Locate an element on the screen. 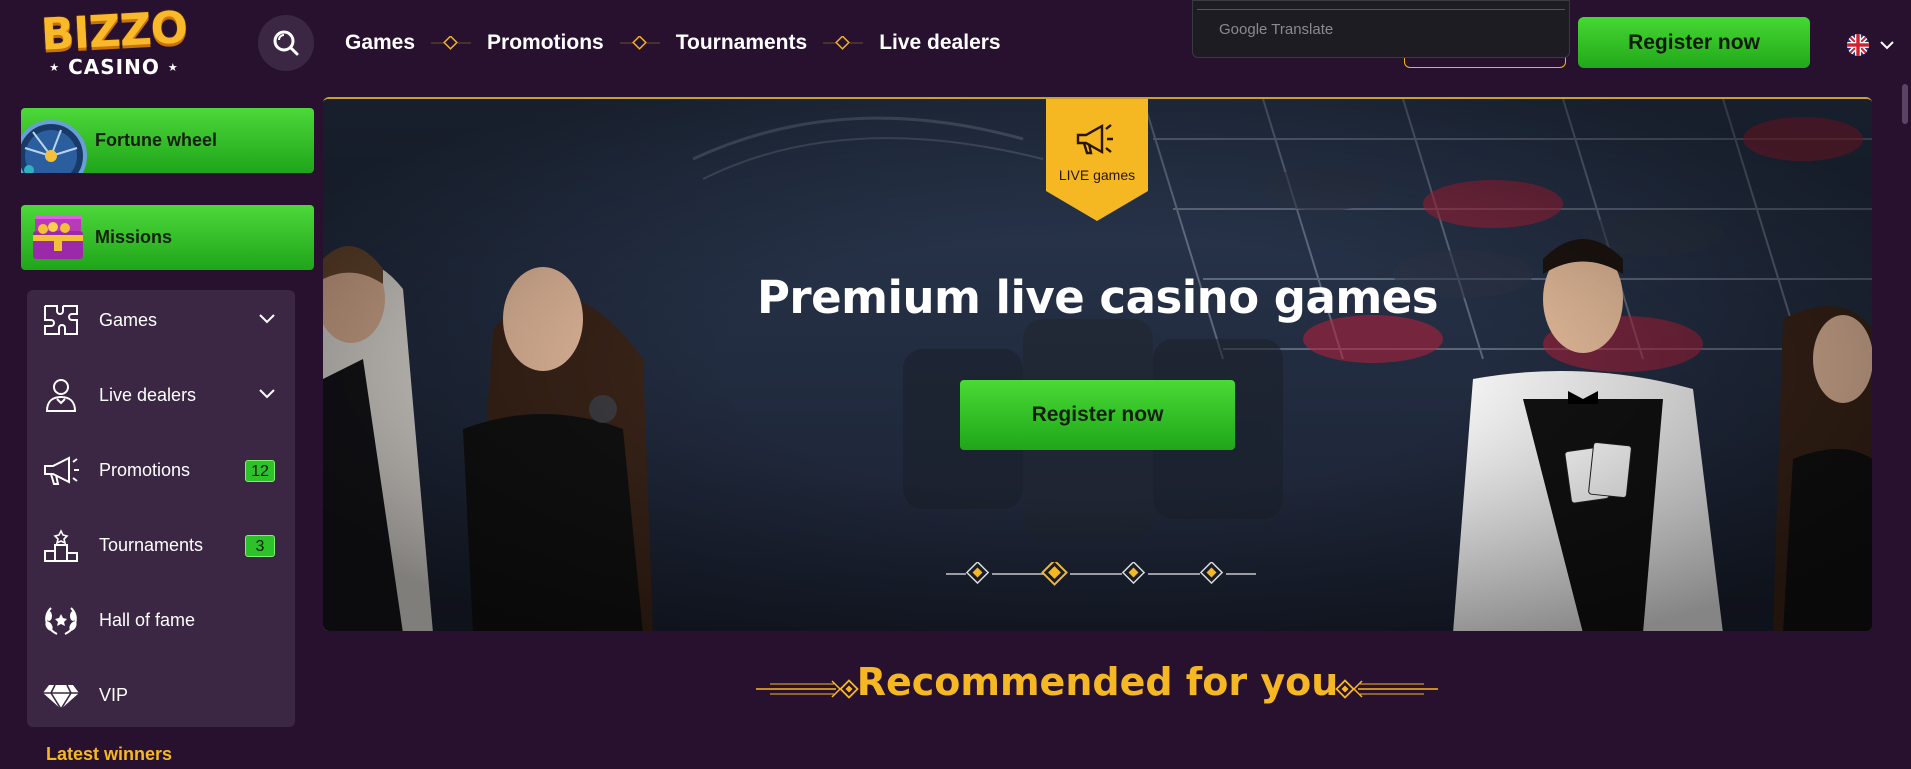  nav-games: Games is located at coordinates (380, 43).